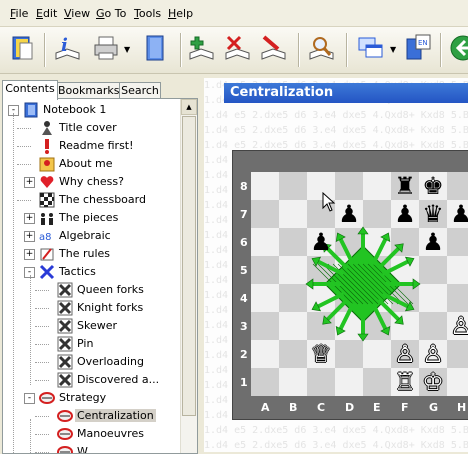 The image size is (468, 454). What do you see at coordinates (458, 48) in the screenshot?
I see `back-icon` at bounding box center [458, 48].